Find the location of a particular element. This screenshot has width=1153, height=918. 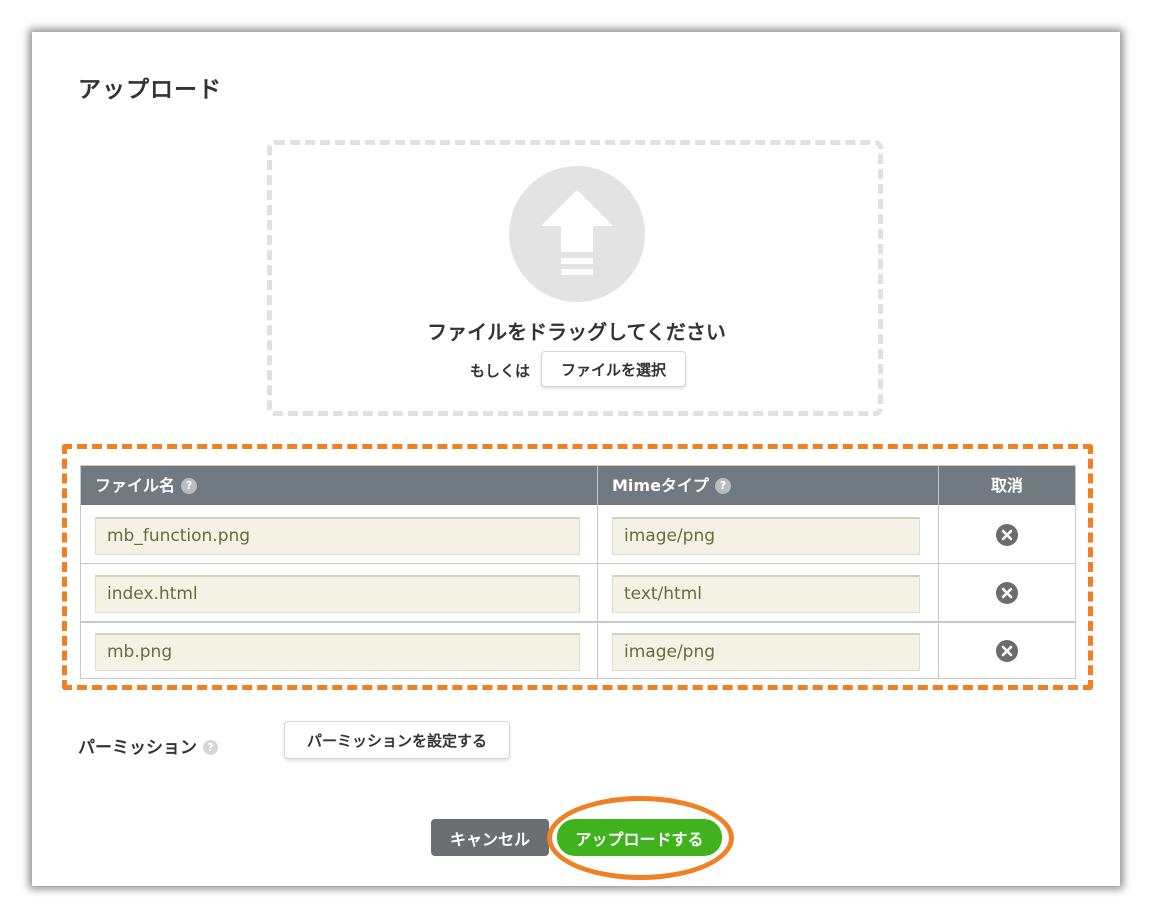

column-header-file-name-label: ファイル名 is located at coordinates (135, 485).